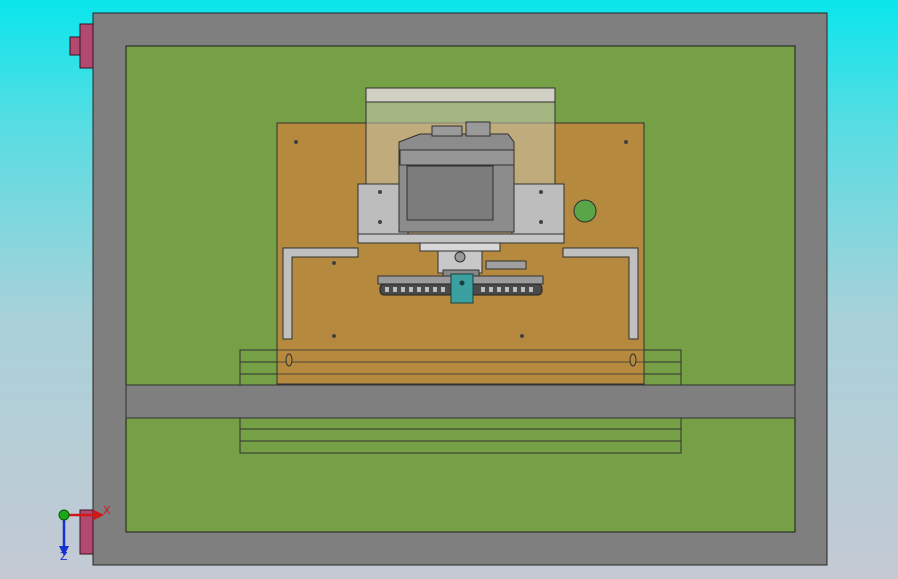  Describe the element at coordinates (64, 556) in the screenshot. I see `z-axis-label: Z` at that location.